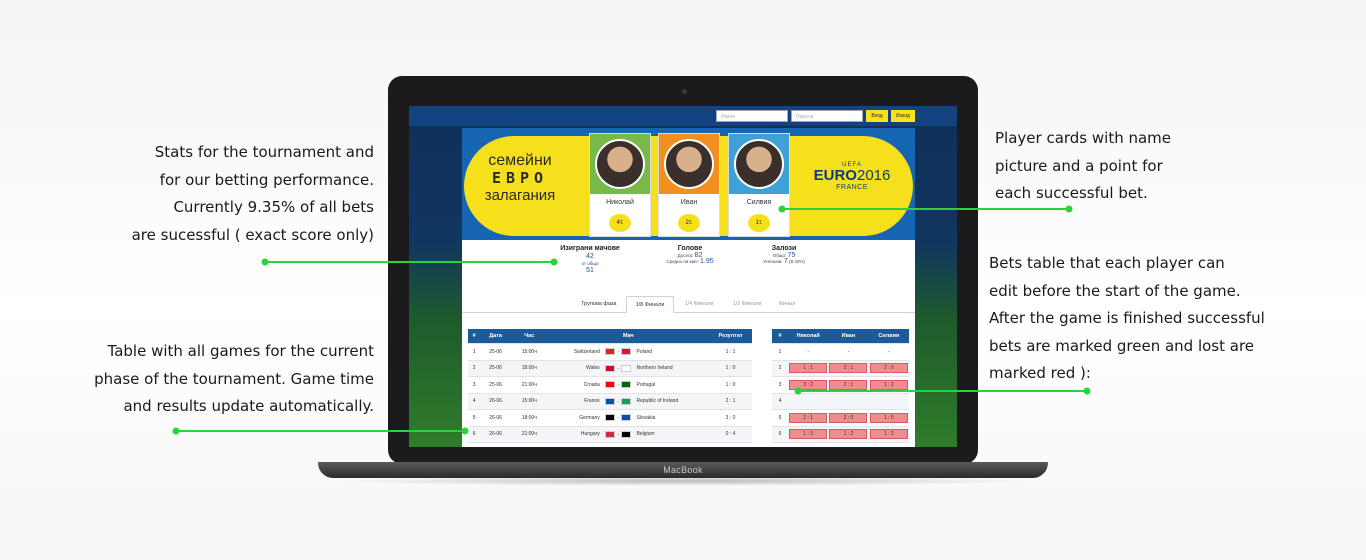  I want to click on cell-away-team: Portugal, so click(672, 384).